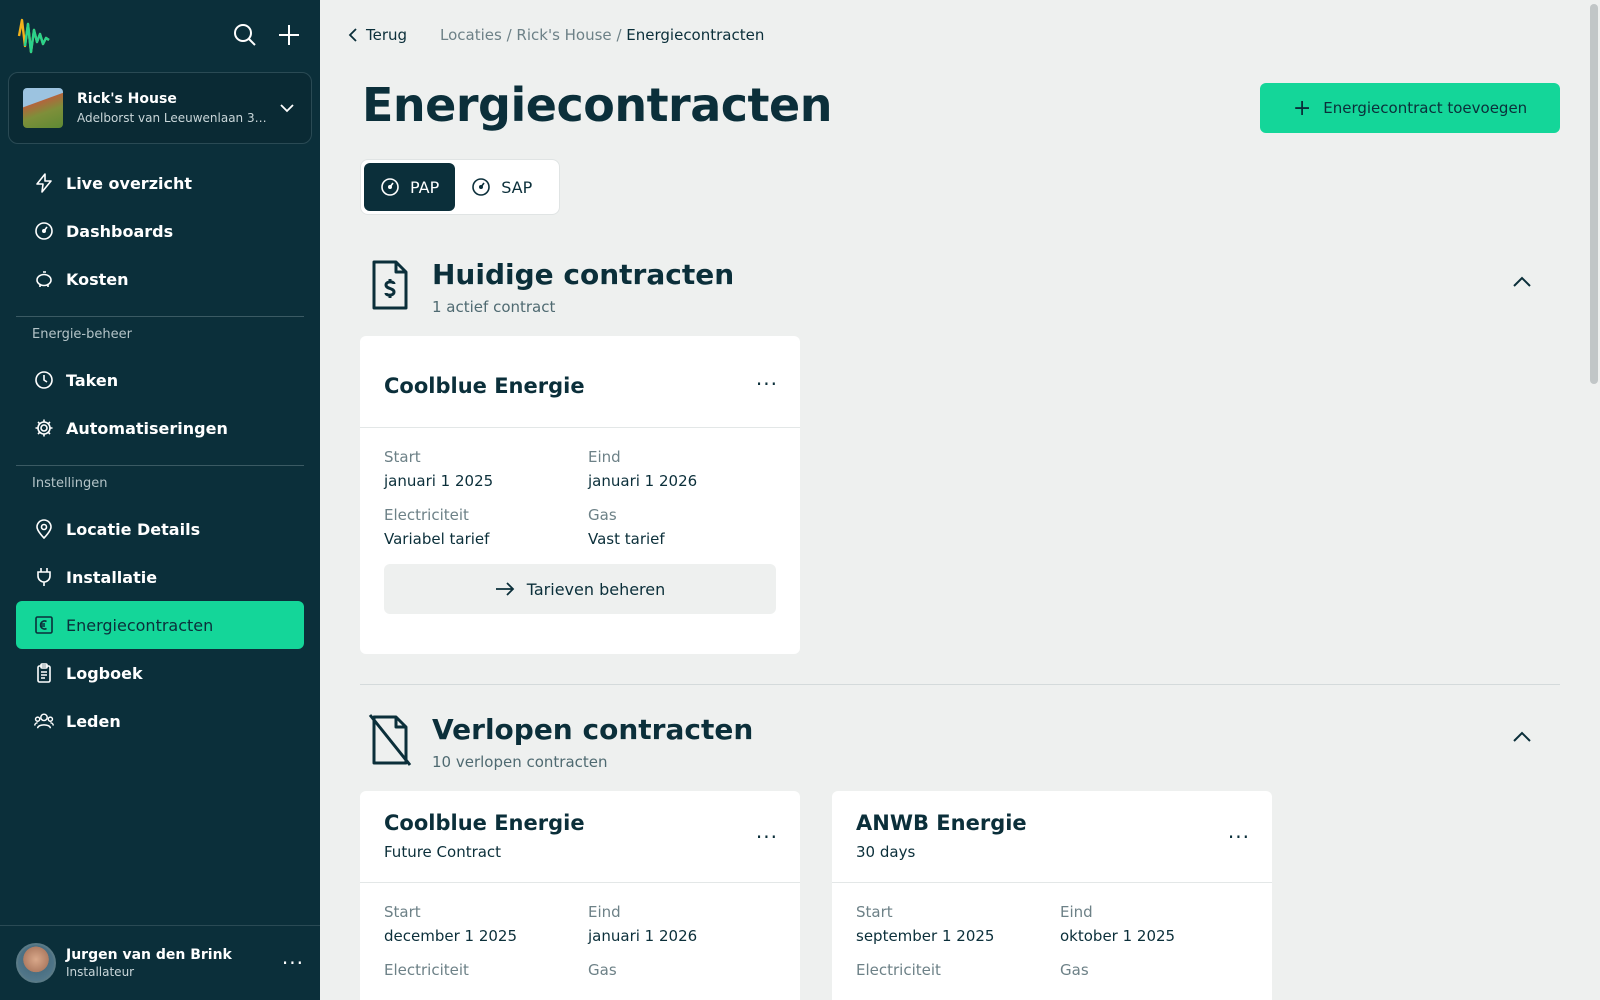 The height and width of the screenshot is (1000, 1600). What do you see at coordinates (1302, 108) in the screenshot?
I see `plus-icon: +` at bounding box center [1302, 108].